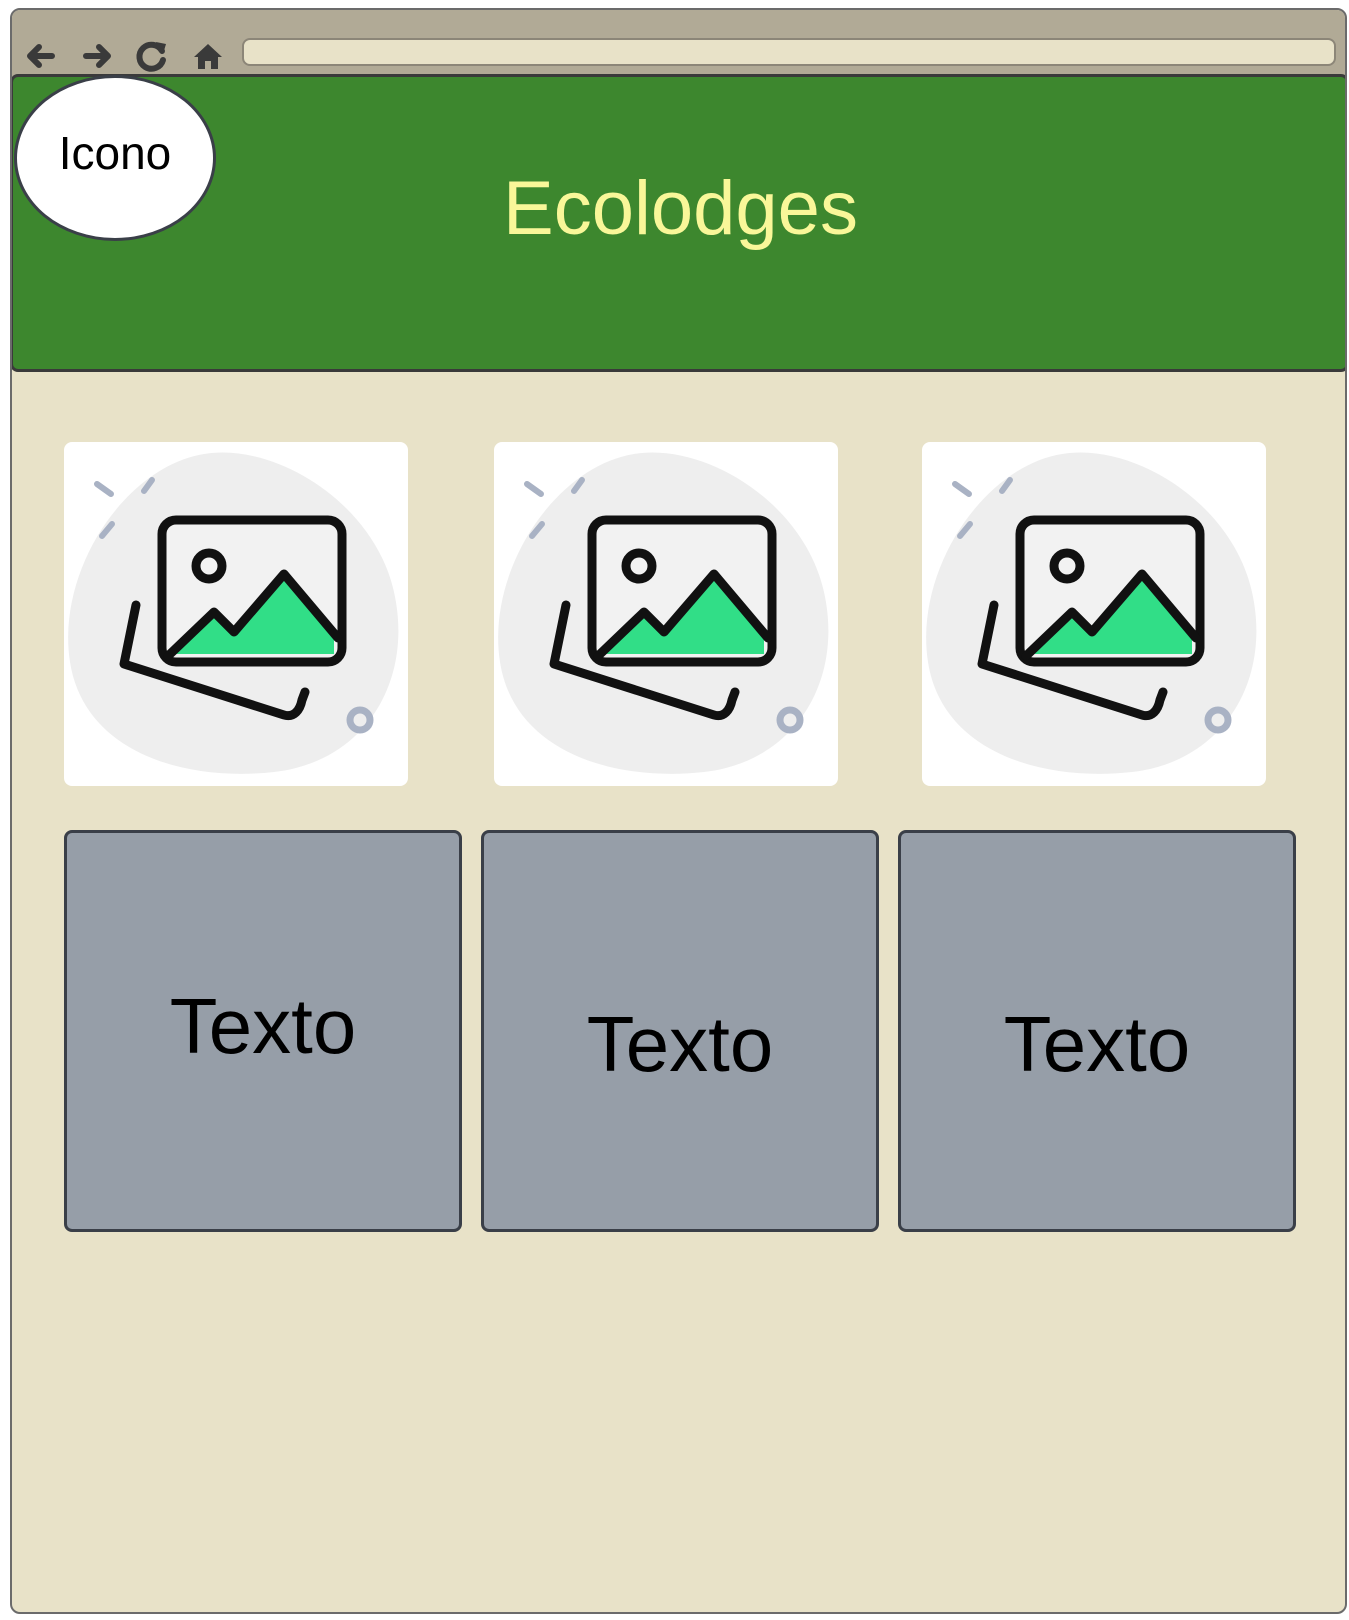 This screenshot has width=1349, height=1620. What do you see at coordinates (789, 52) in the screenshot?
I see `address-bar` at bounding box center [789, 52].